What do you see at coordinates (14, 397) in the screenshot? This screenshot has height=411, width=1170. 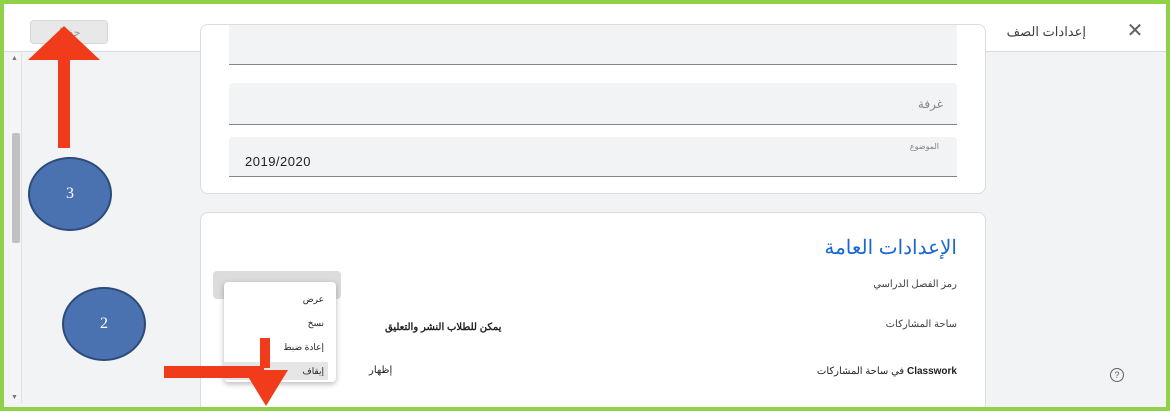 I see `scroll-down-arrow-icon: ▼` at bounding box center [14, 397].